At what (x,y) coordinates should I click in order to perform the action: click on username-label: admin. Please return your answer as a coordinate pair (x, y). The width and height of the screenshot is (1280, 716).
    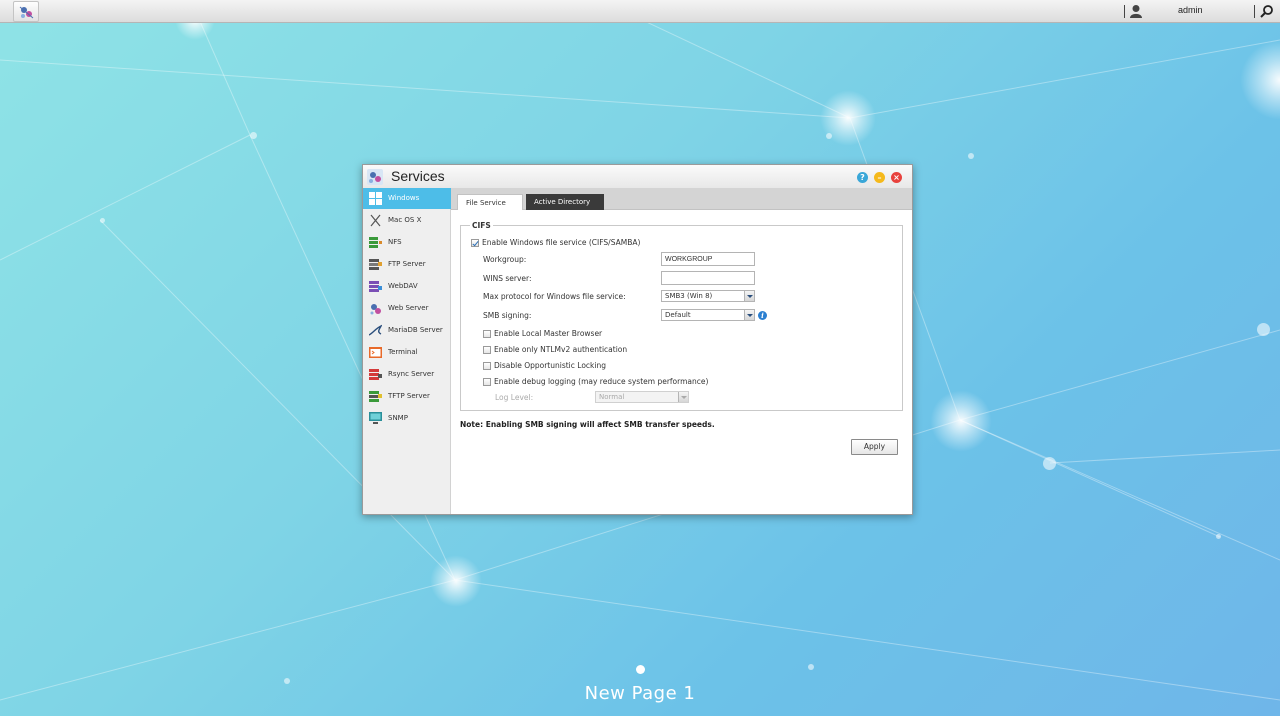
    Looking at the image, I should click on (1190, 10).